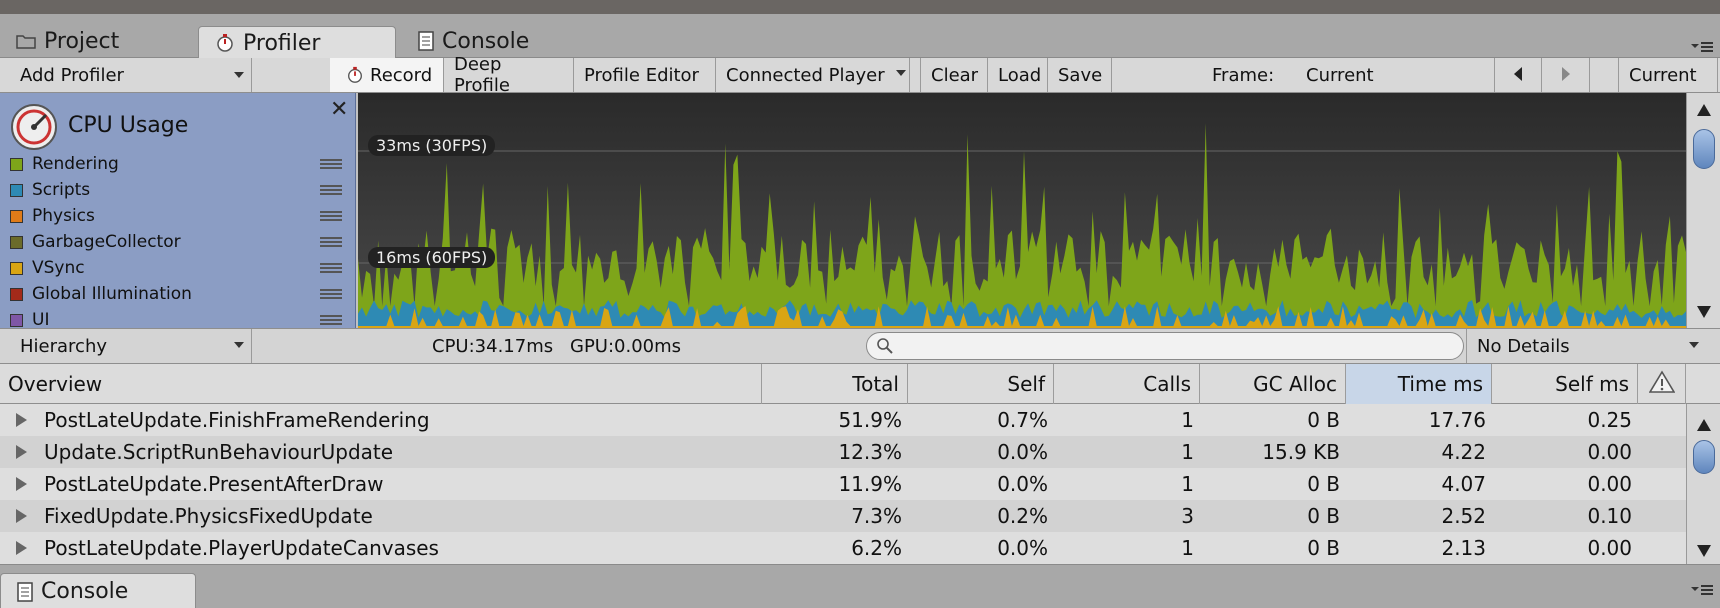 This screenshot has height=608, width=1720. Describe the element at coordinates (1703, 210) in the screenshot. I see `graph-scrollbar` at that location.